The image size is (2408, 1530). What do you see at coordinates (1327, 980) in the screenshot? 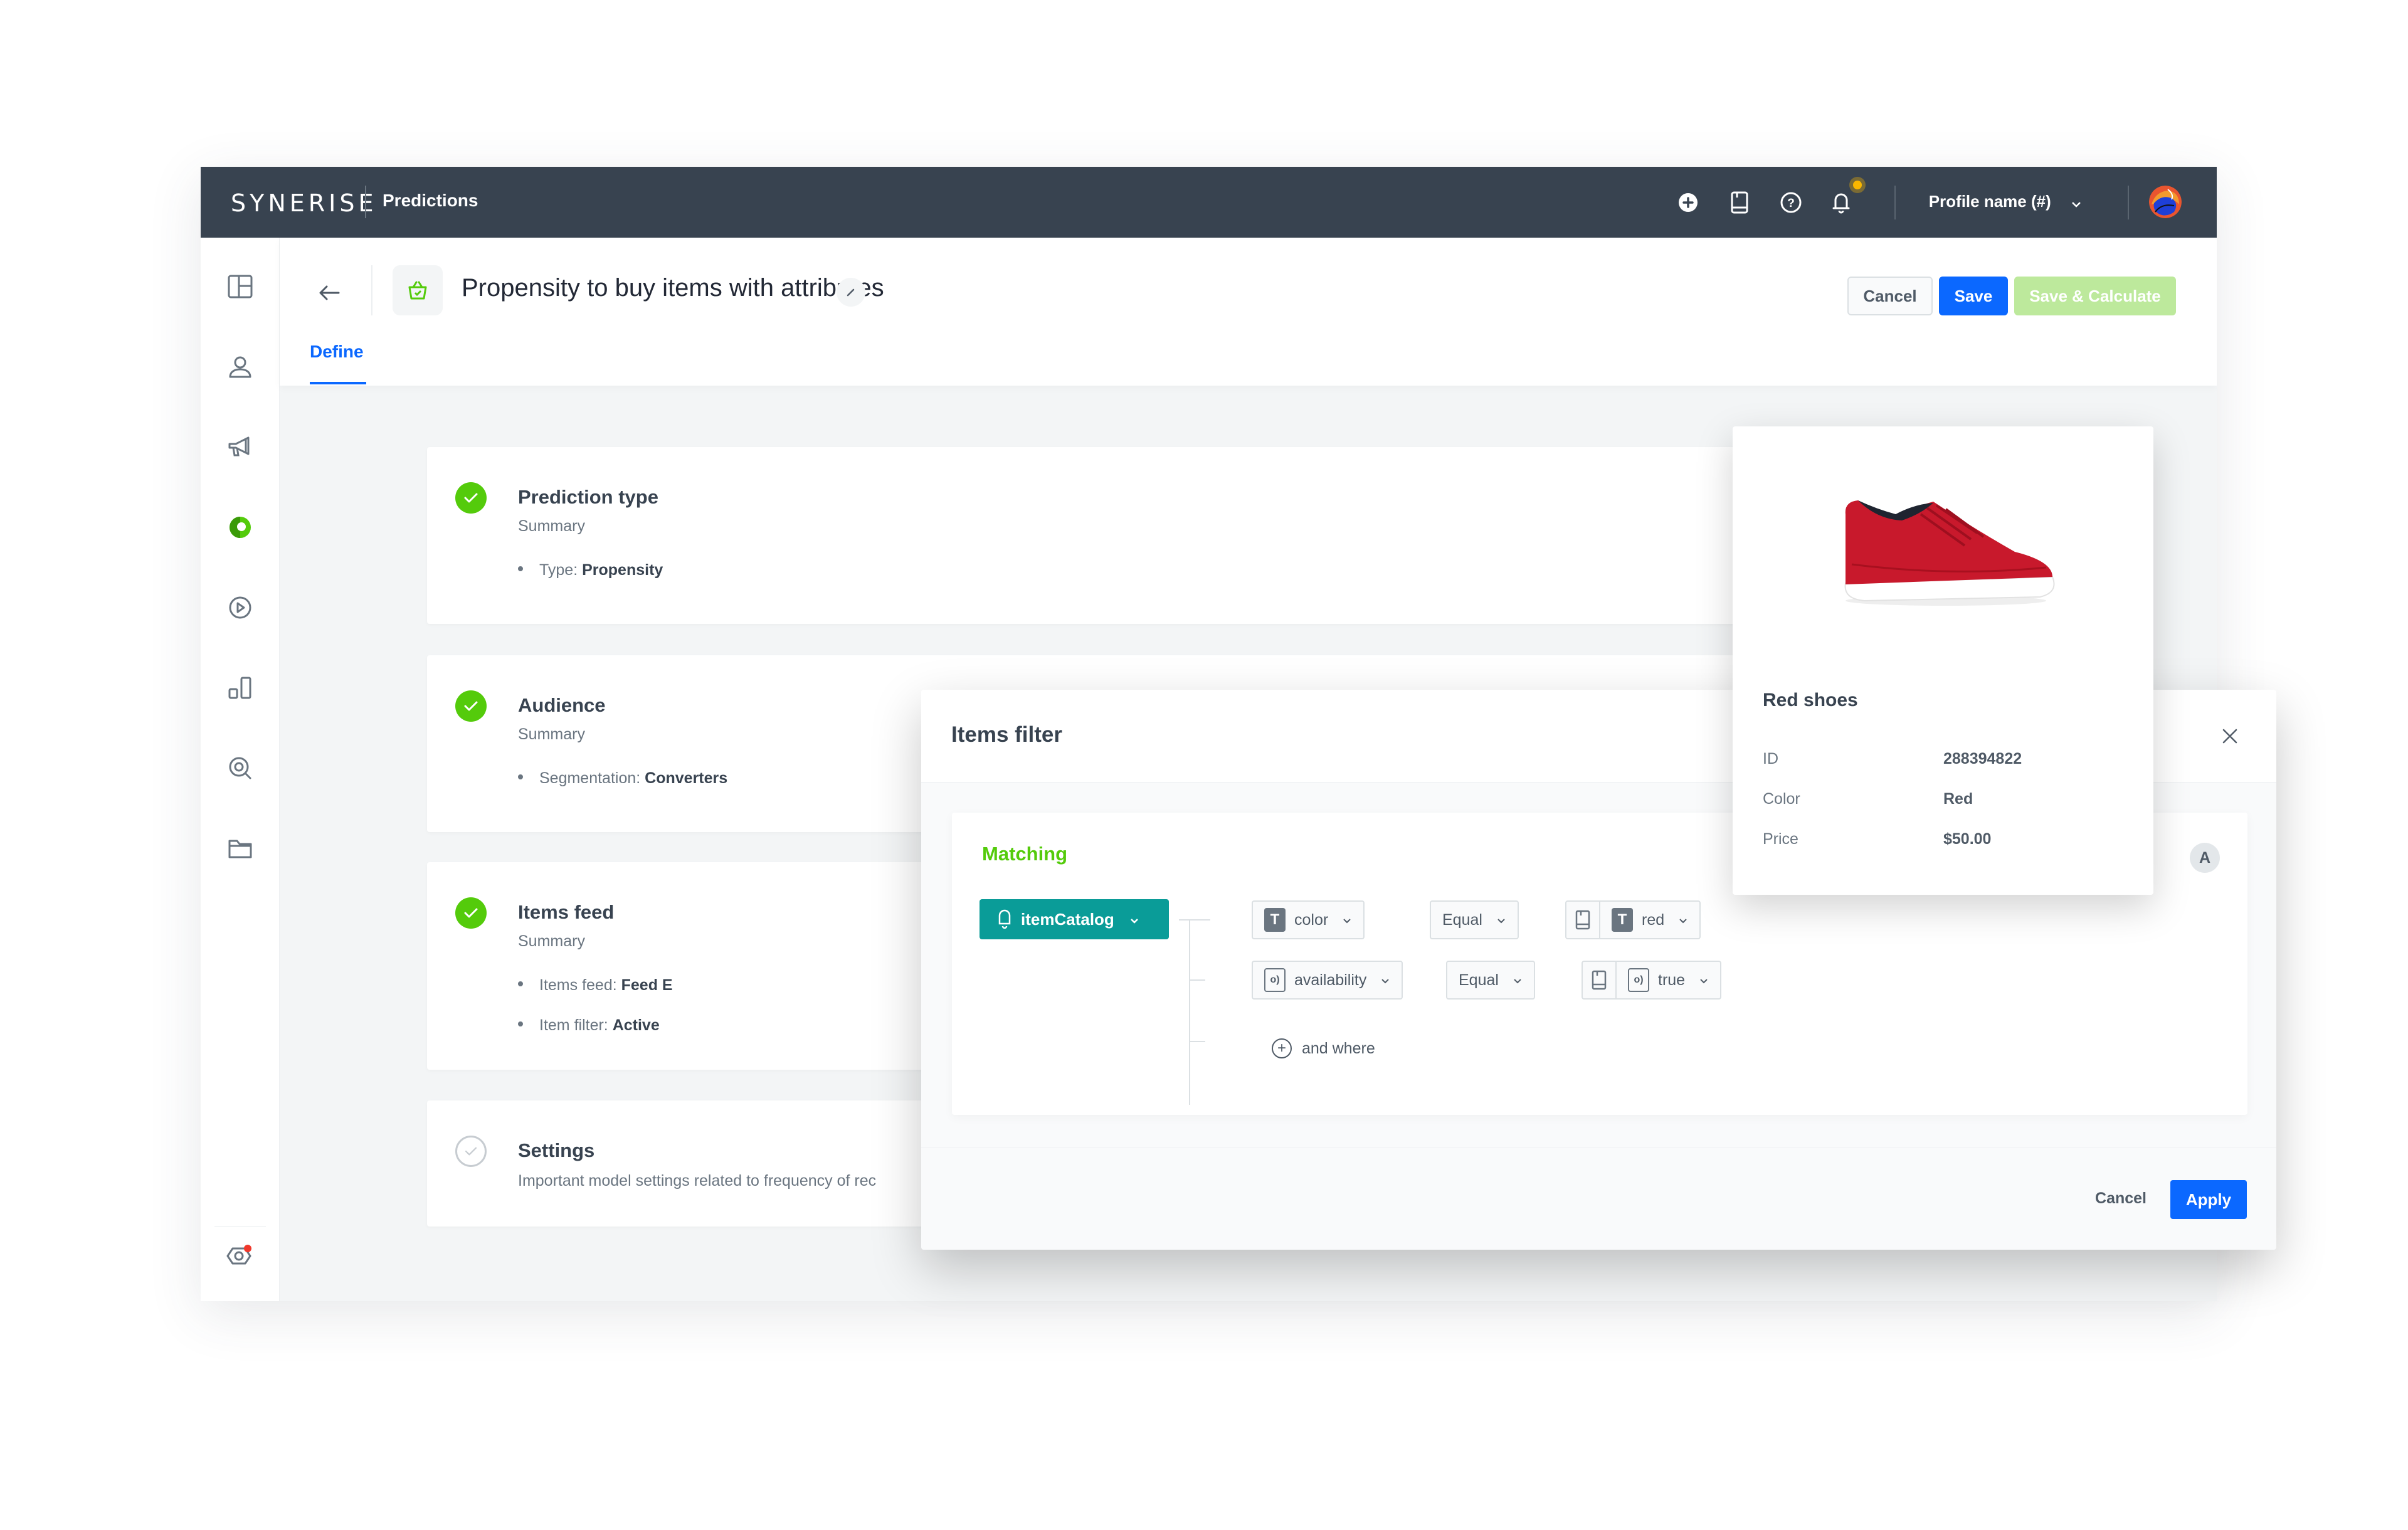
I see `attribute-selector: o) availability` at bounding box center [1327, 980].